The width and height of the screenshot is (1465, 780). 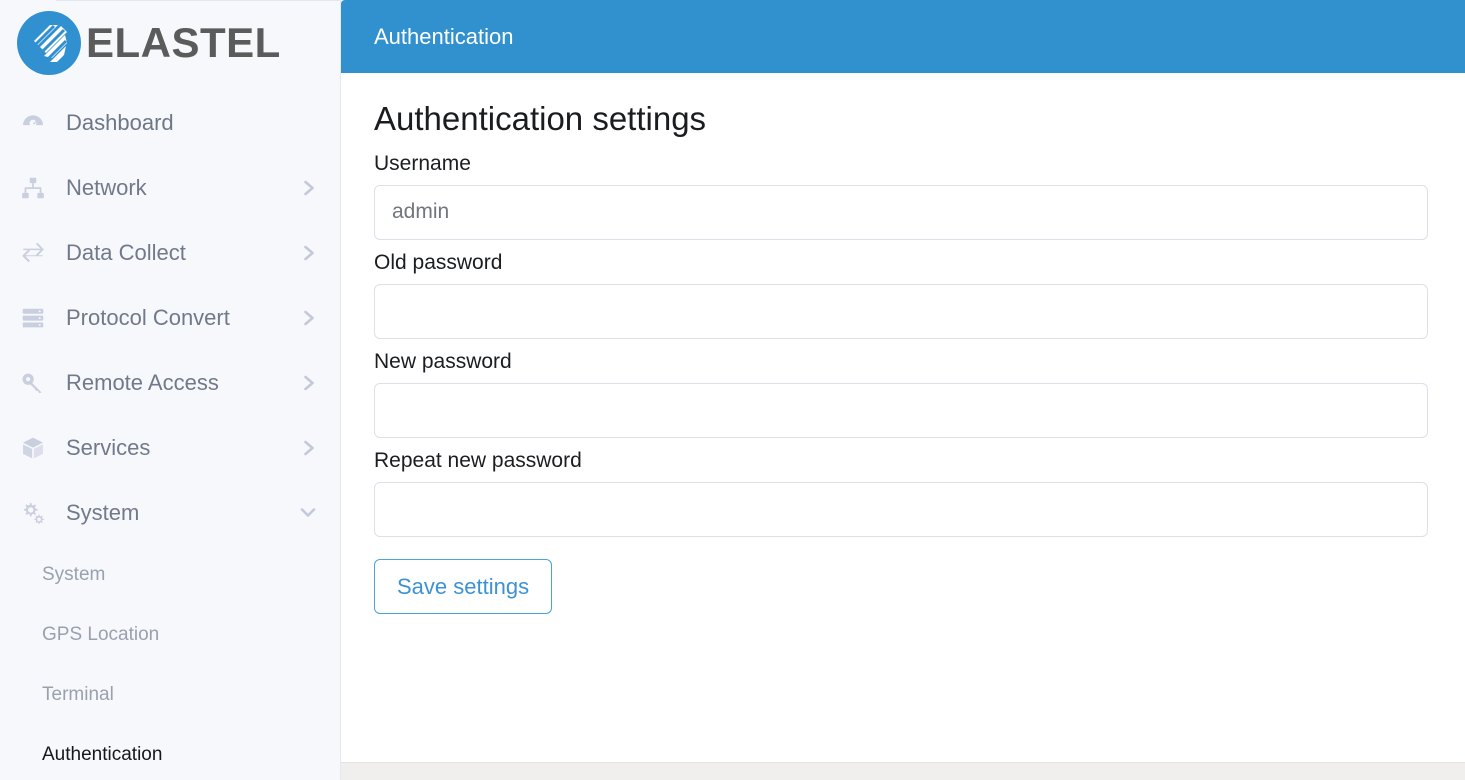 I want to click on sidebar-item-label: Network, so click(x=106, y=187).